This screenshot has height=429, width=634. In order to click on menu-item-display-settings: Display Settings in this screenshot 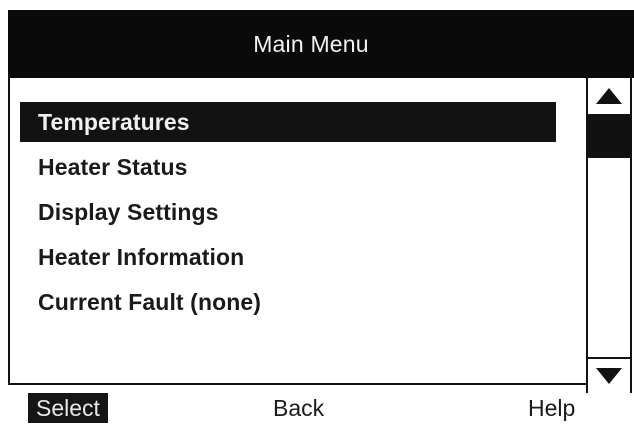, I will do `click(288, 212)`.